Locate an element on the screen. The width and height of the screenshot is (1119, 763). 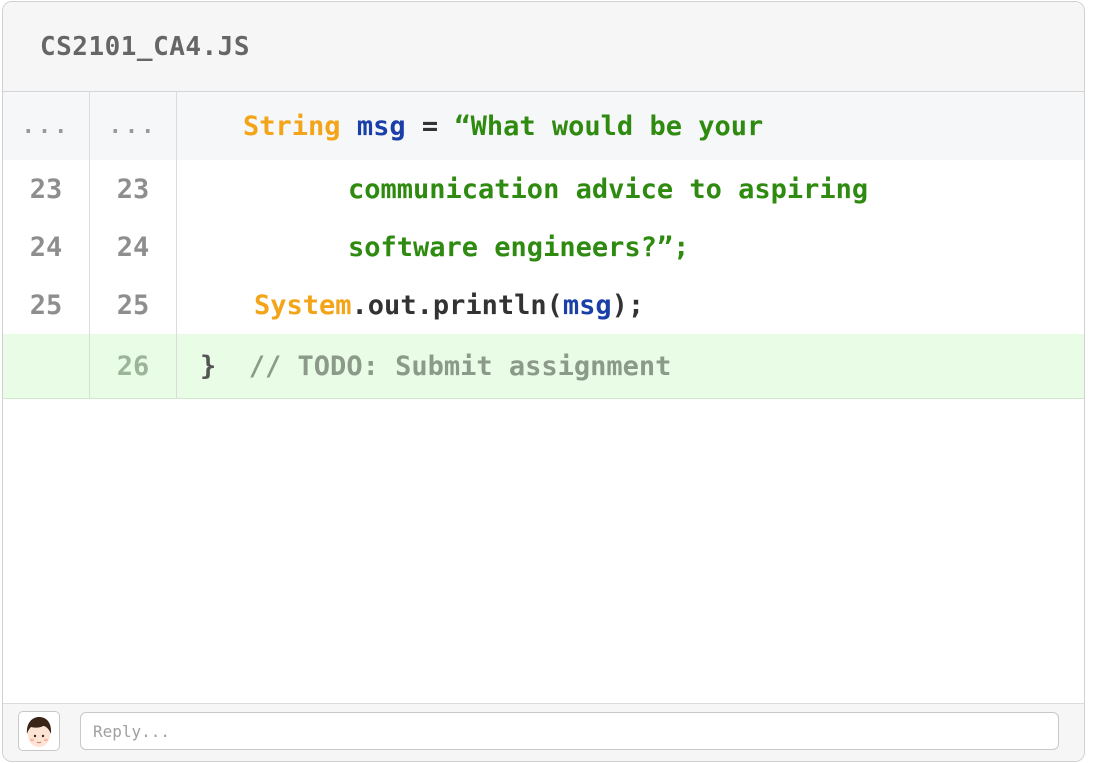
added-code-row: 26 } // TODO: Submit assignment is located at coordinates (543, 366).